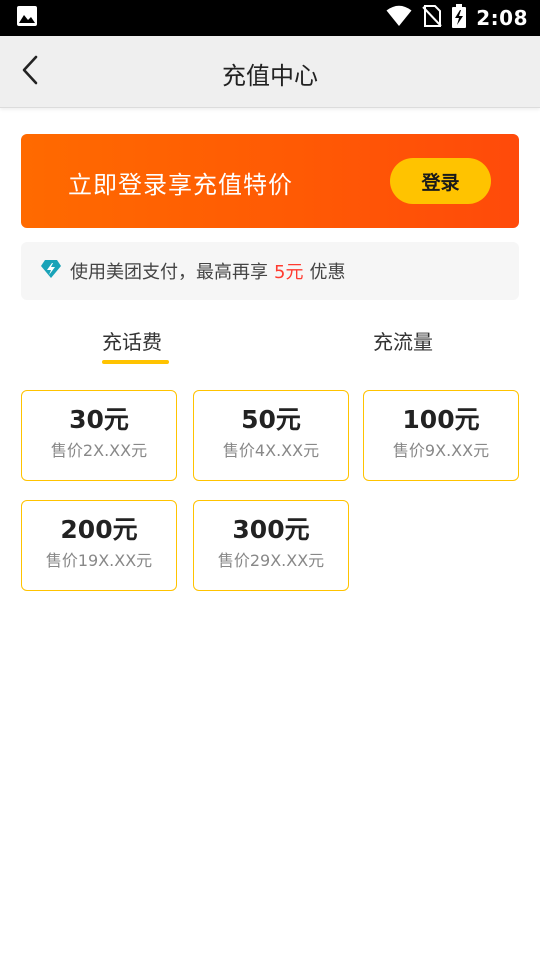 The height and width of the screenshot is (960, 540). I want to click on amount-price: 售价19X.XX元, so click(99, 560).